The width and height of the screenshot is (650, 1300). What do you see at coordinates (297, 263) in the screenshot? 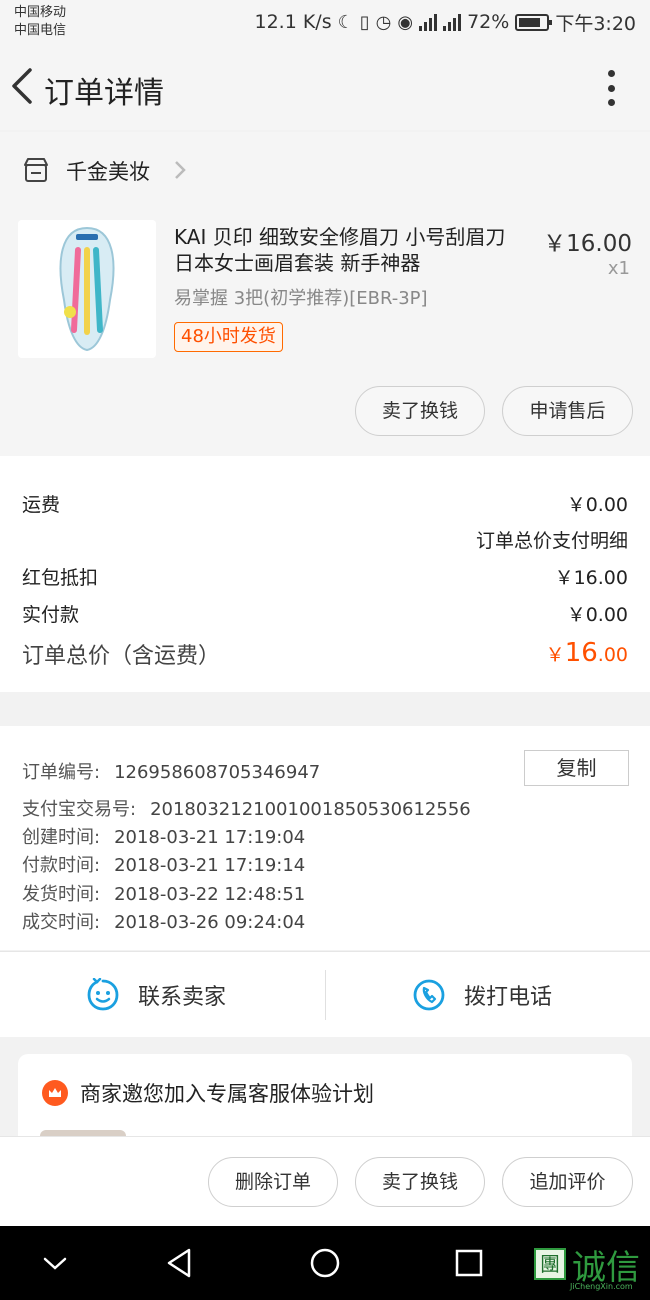
I see `product-title-line-2: 日本女士画眉套装 新手神器` at bounding box center [297, 263].